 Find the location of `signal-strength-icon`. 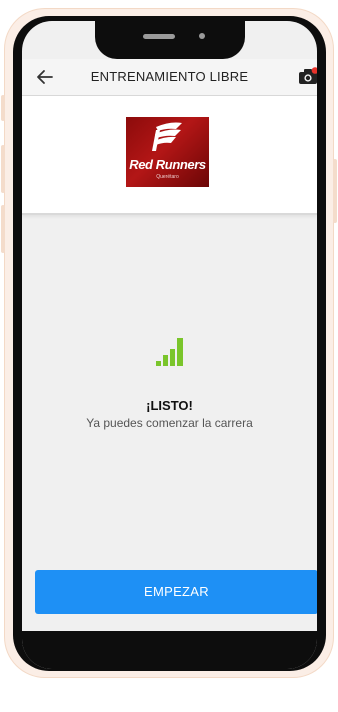

signal-strength-icon is located at coordinates (169, 352).